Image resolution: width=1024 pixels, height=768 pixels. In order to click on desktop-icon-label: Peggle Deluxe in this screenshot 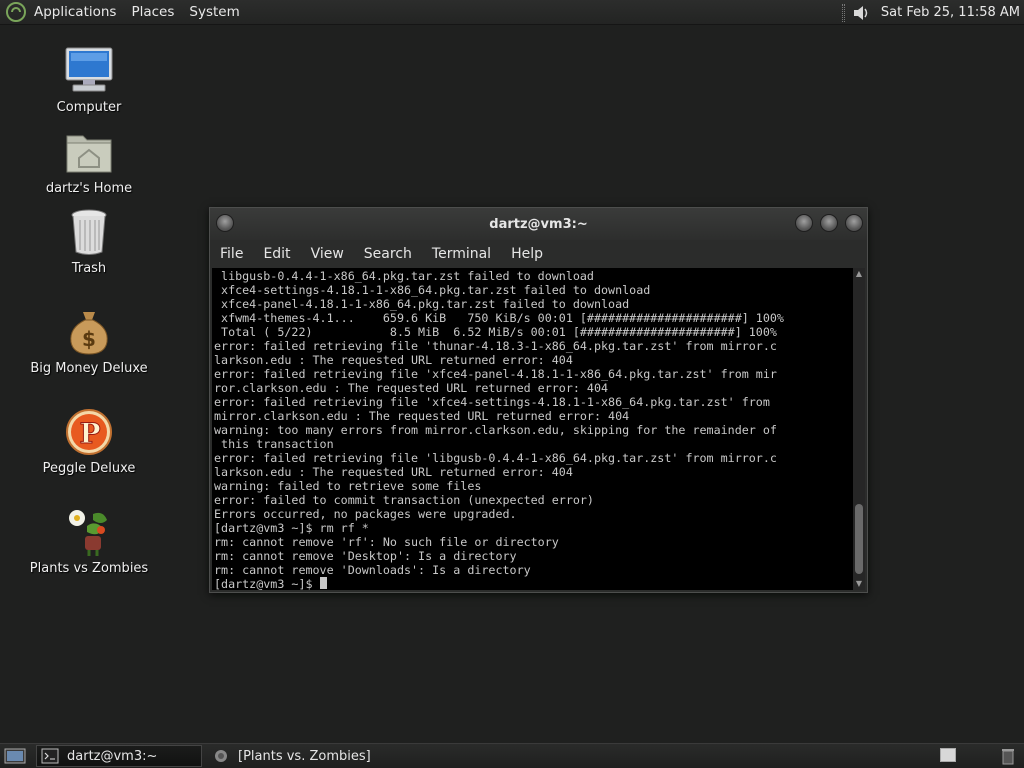, I will do `click(89, 468)`.